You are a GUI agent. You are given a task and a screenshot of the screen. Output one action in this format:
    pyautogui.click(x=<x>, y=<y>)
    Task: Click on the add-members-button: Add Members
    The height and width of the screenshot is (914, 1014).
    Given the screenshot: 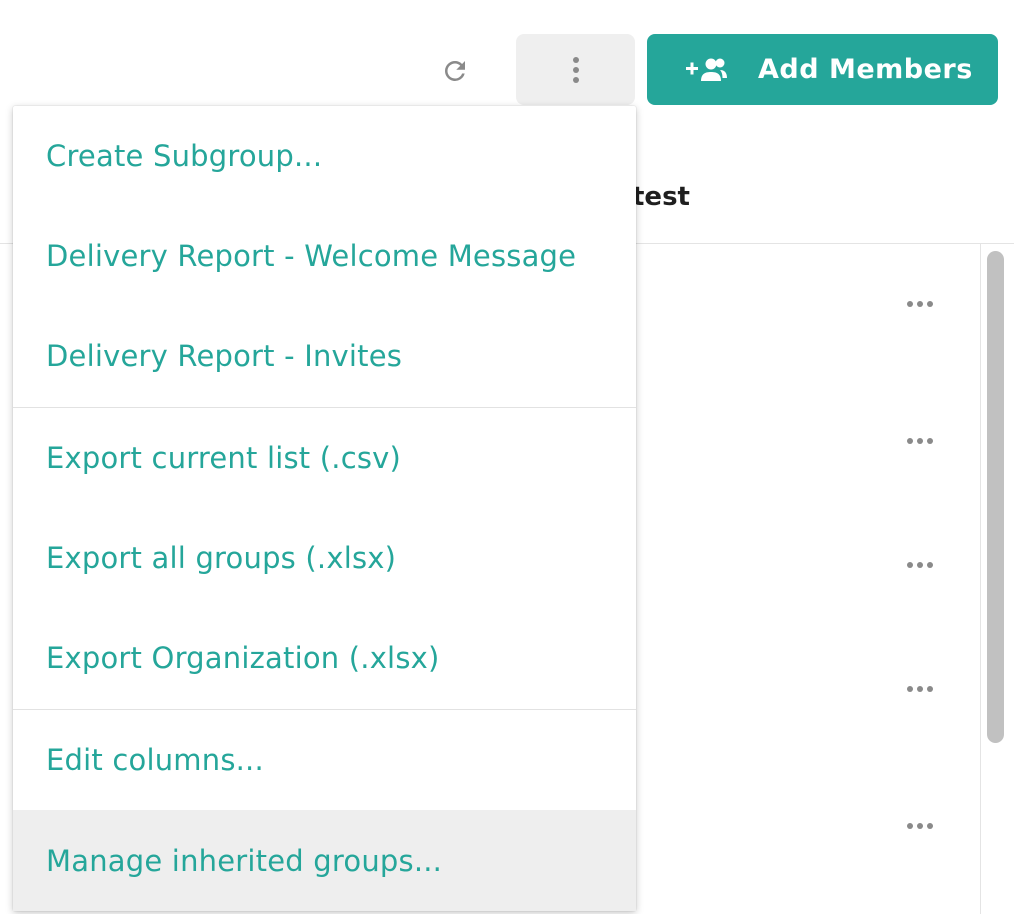 What is the action you would take?
    pyautogui.click(x=822, y=69)
    